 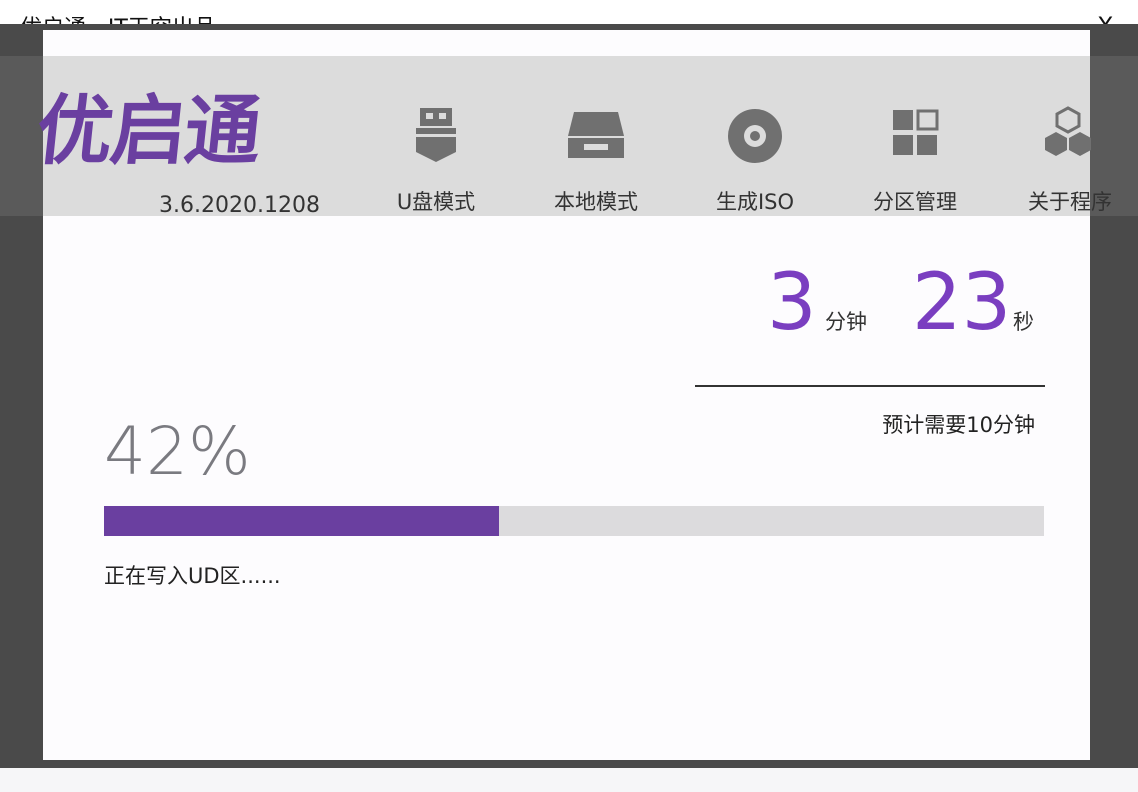 What do you see at coordinates (569, 780) in the screenshot?
I see `bottom-strip` at bounding box center [569, 780].